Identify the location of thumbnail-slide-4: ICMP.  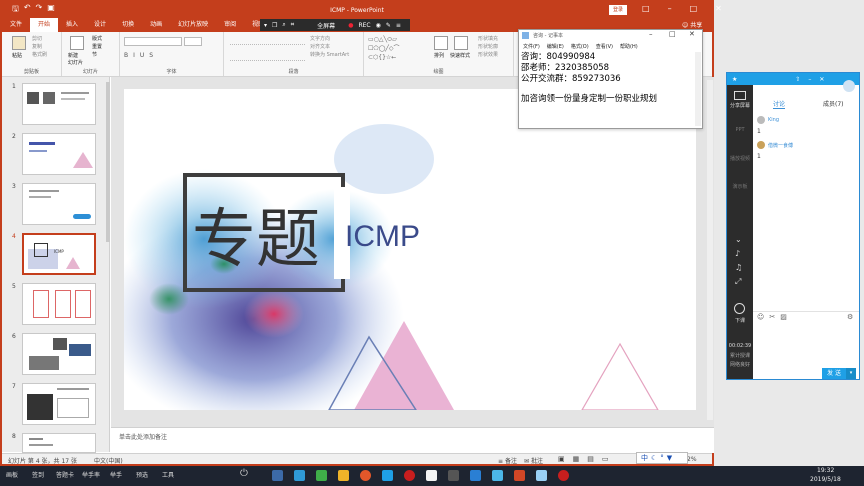
(59, 254).